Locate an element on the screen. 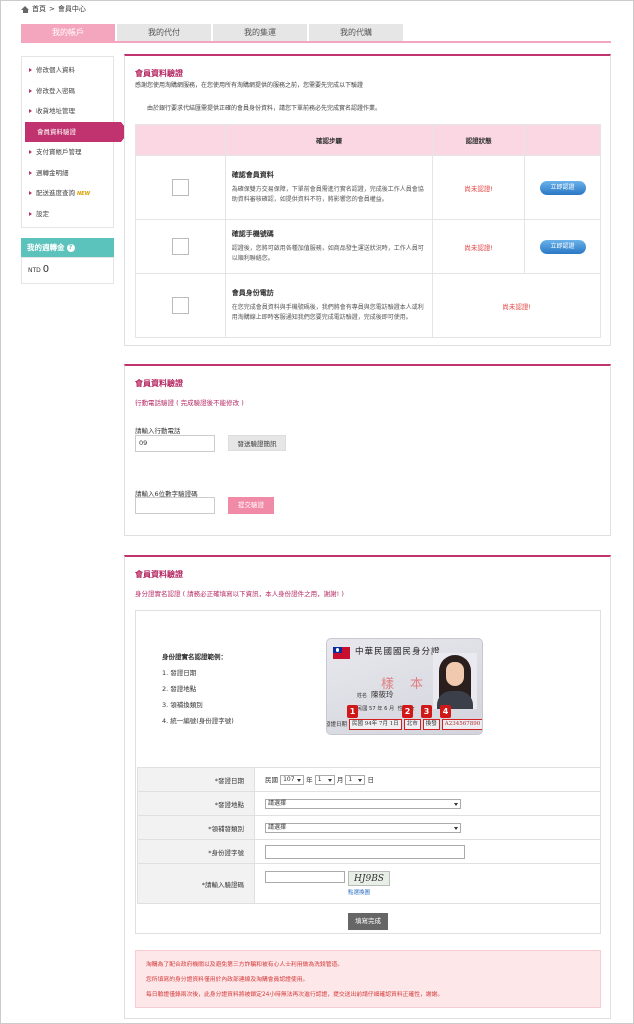  card-name: 姓名 陳筱玲 is located at coordinates (375, 694).